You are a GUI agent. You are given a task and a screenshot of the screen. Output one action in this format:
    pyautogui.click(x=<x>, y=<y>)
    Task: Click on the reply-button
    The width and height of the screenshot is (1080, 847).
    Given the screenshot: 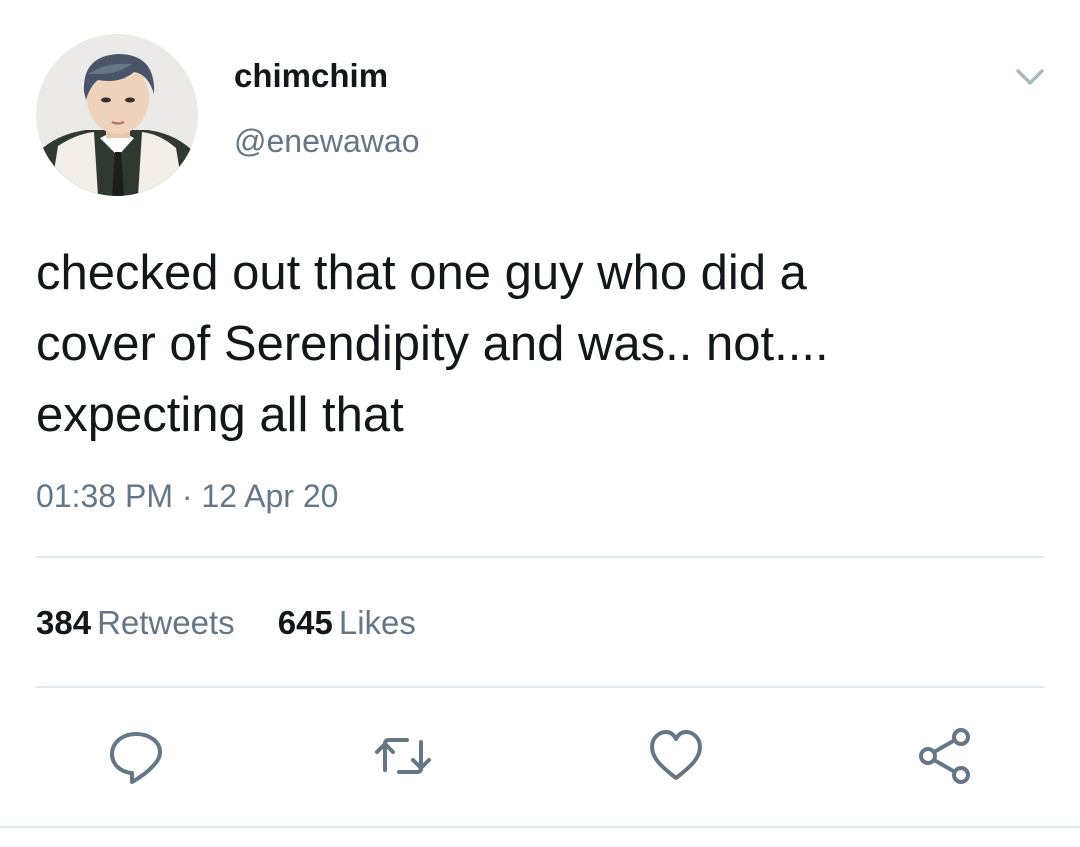 What is the action you would take?
    pyautogui.click(x=136, y=756)
    